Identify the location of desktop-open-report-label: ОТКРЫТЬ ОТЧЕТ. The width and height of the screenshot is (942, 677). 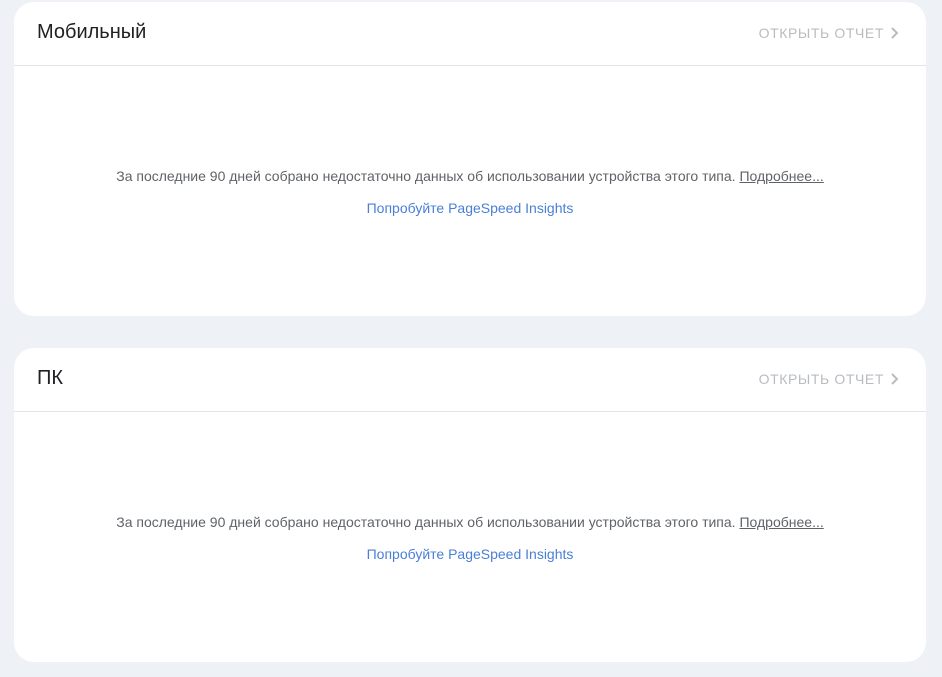
(821, 379).